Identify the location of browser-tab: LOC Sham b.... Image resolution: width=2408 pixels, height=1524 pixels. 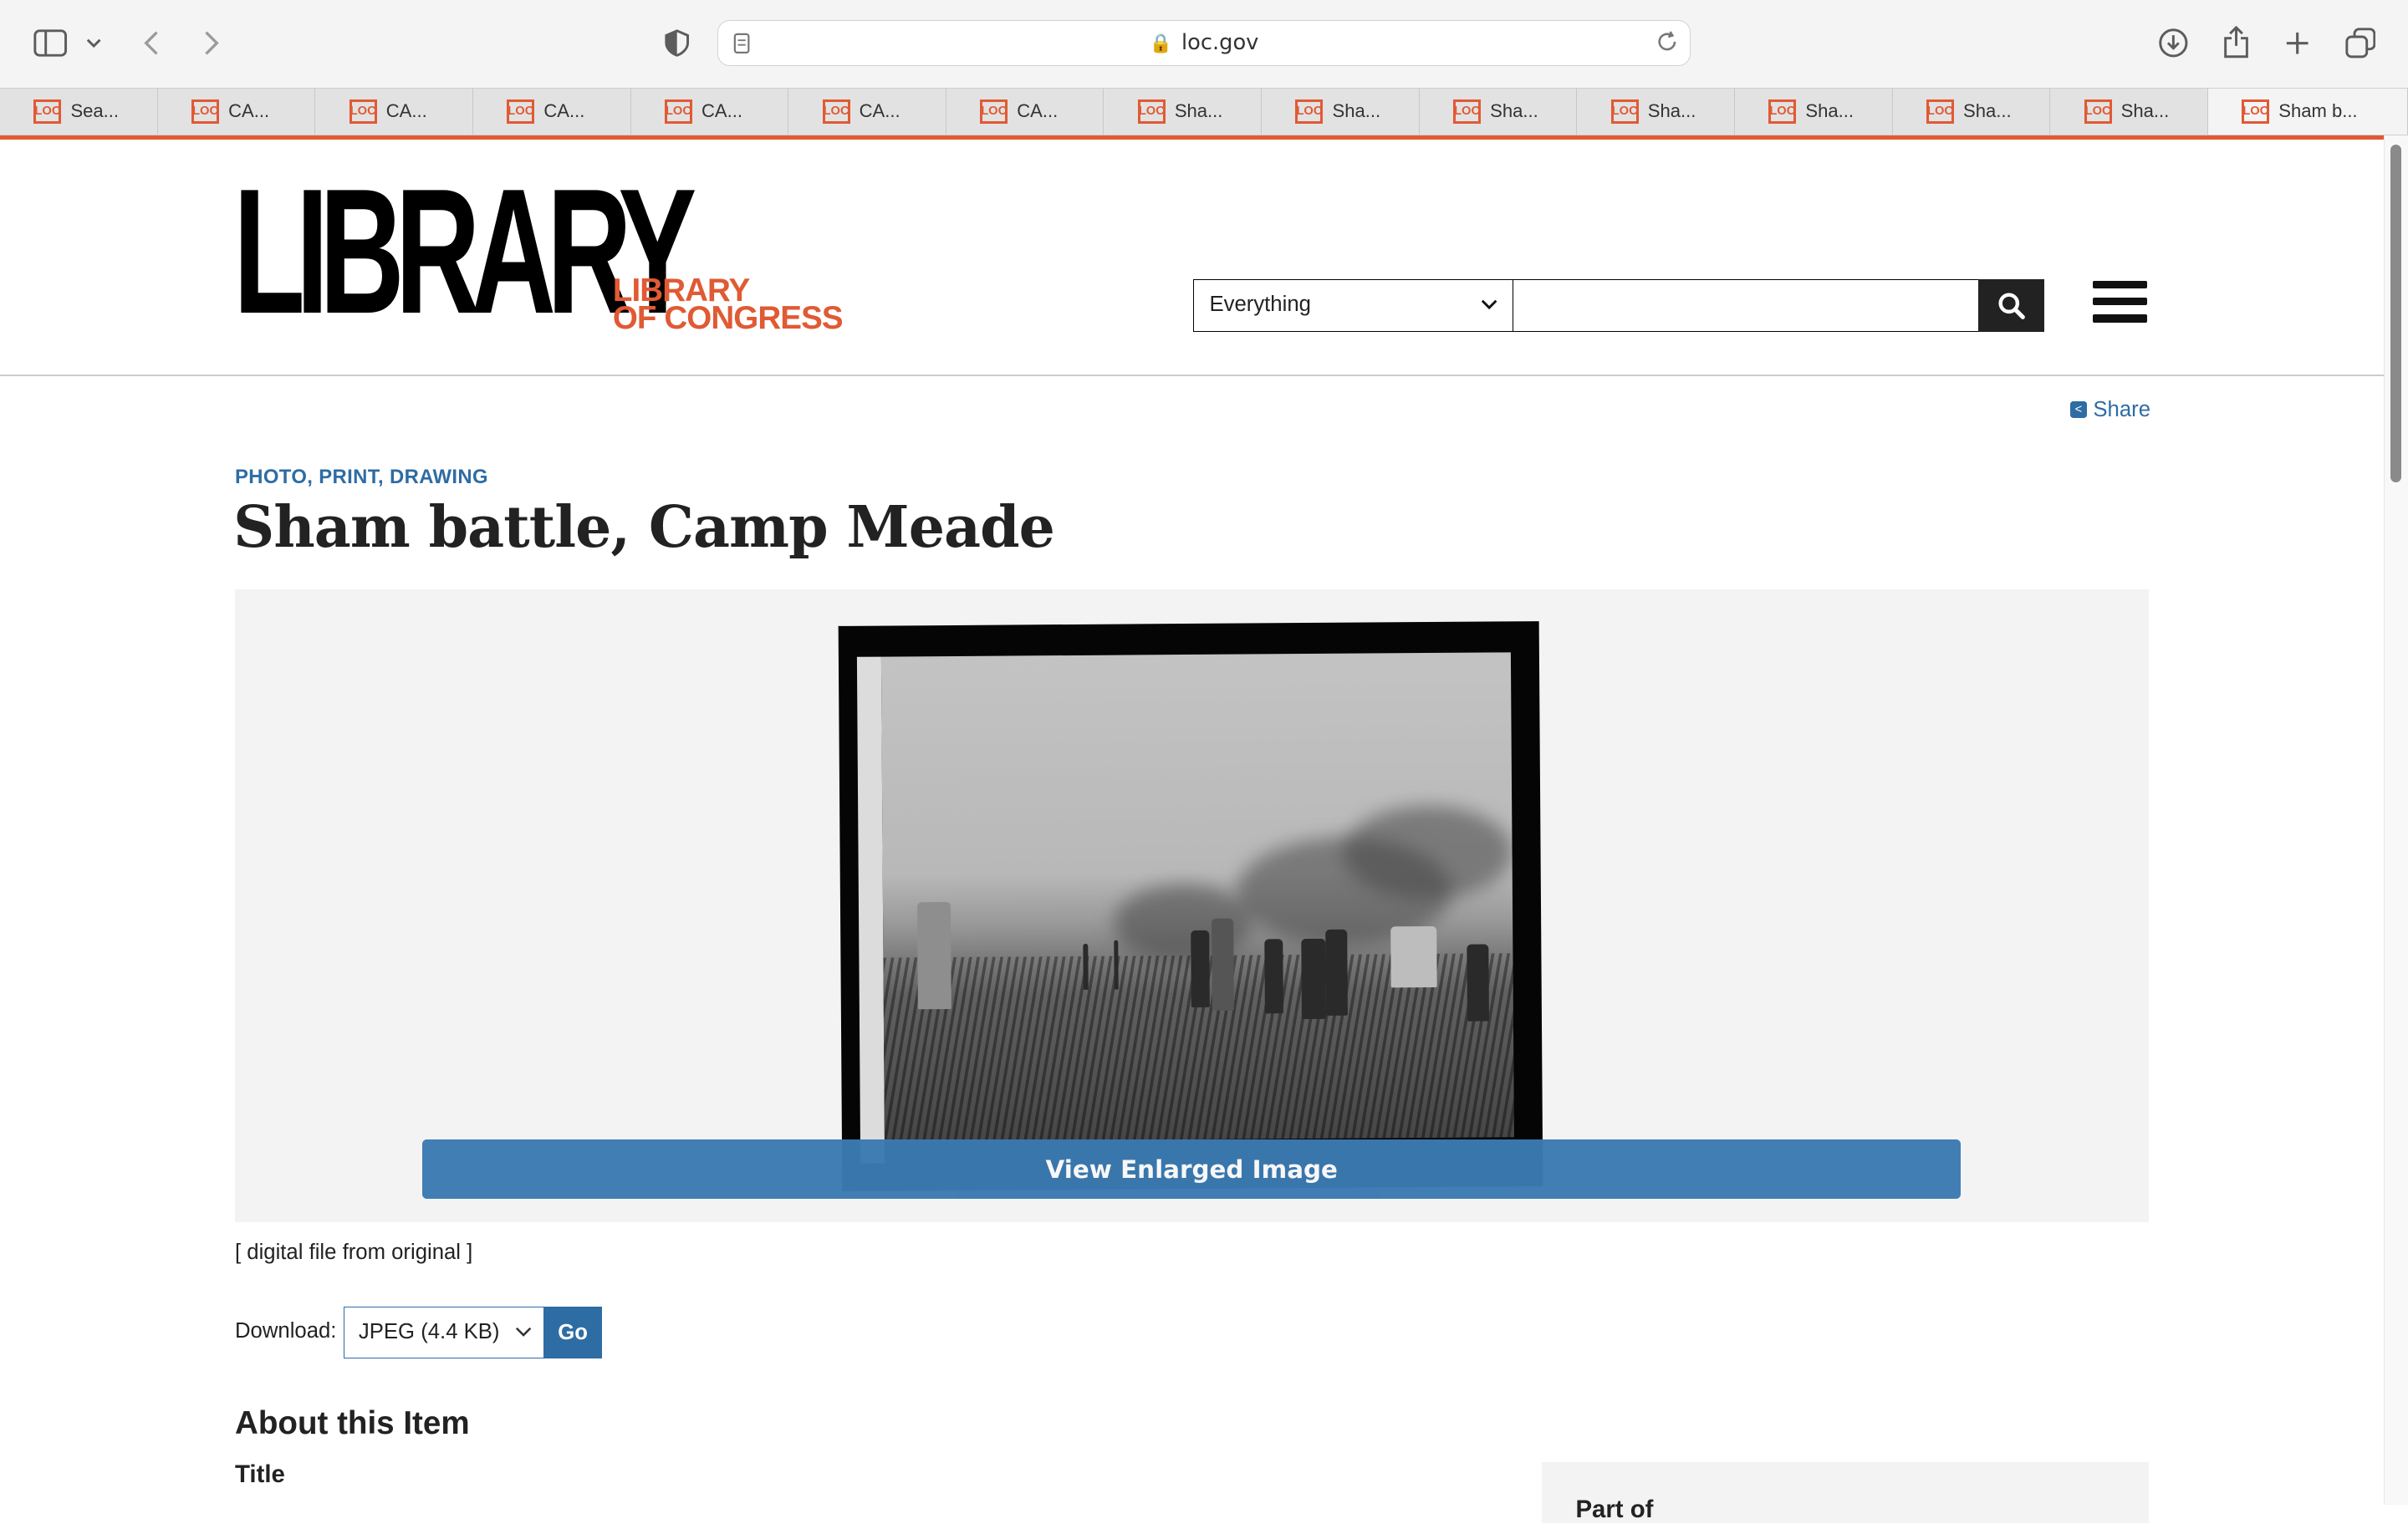
(2307, 111).